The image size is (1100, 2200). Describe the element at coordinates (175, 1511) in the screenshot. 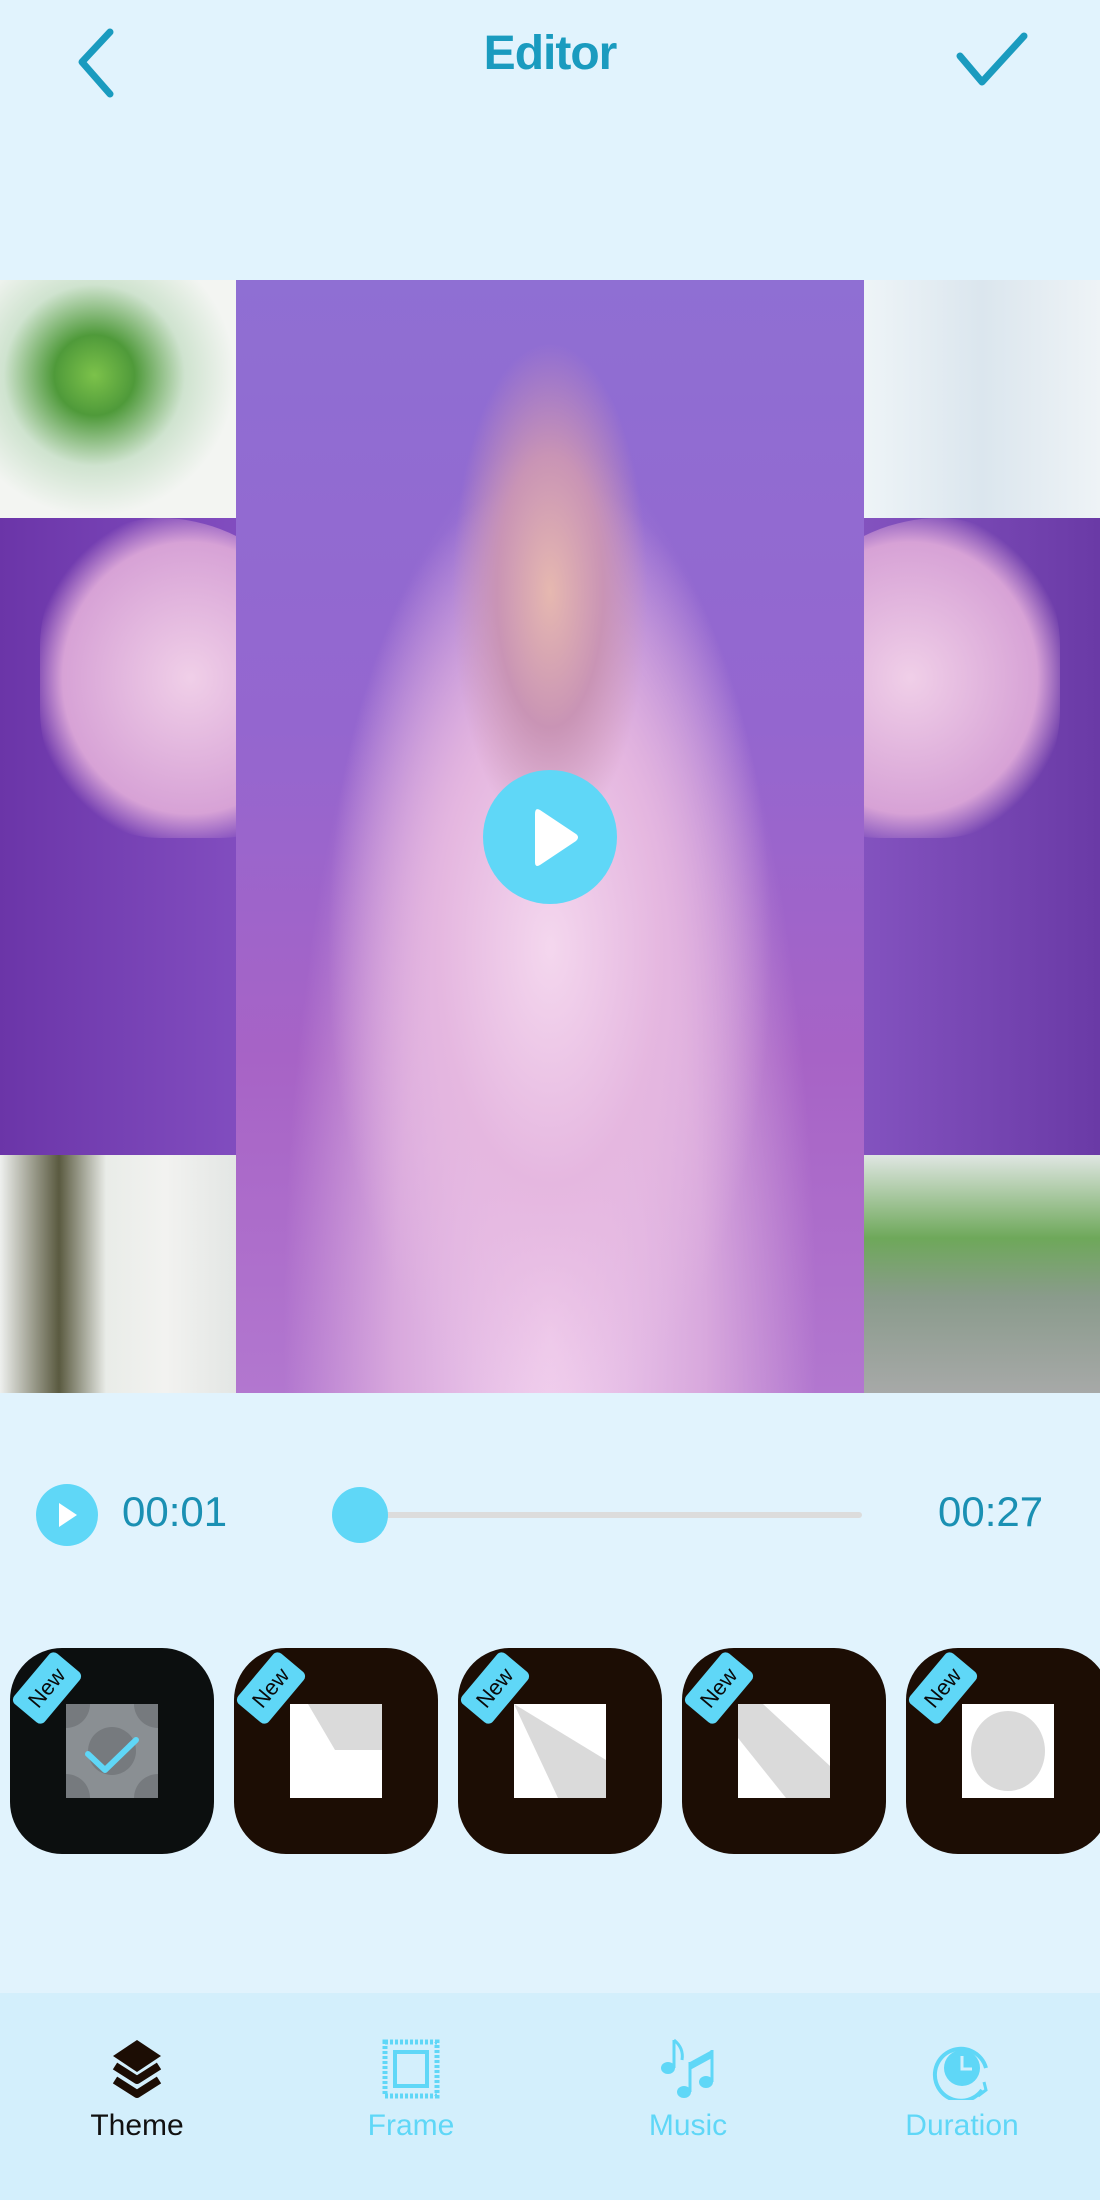

I see `current-time: 00:01` at that location.